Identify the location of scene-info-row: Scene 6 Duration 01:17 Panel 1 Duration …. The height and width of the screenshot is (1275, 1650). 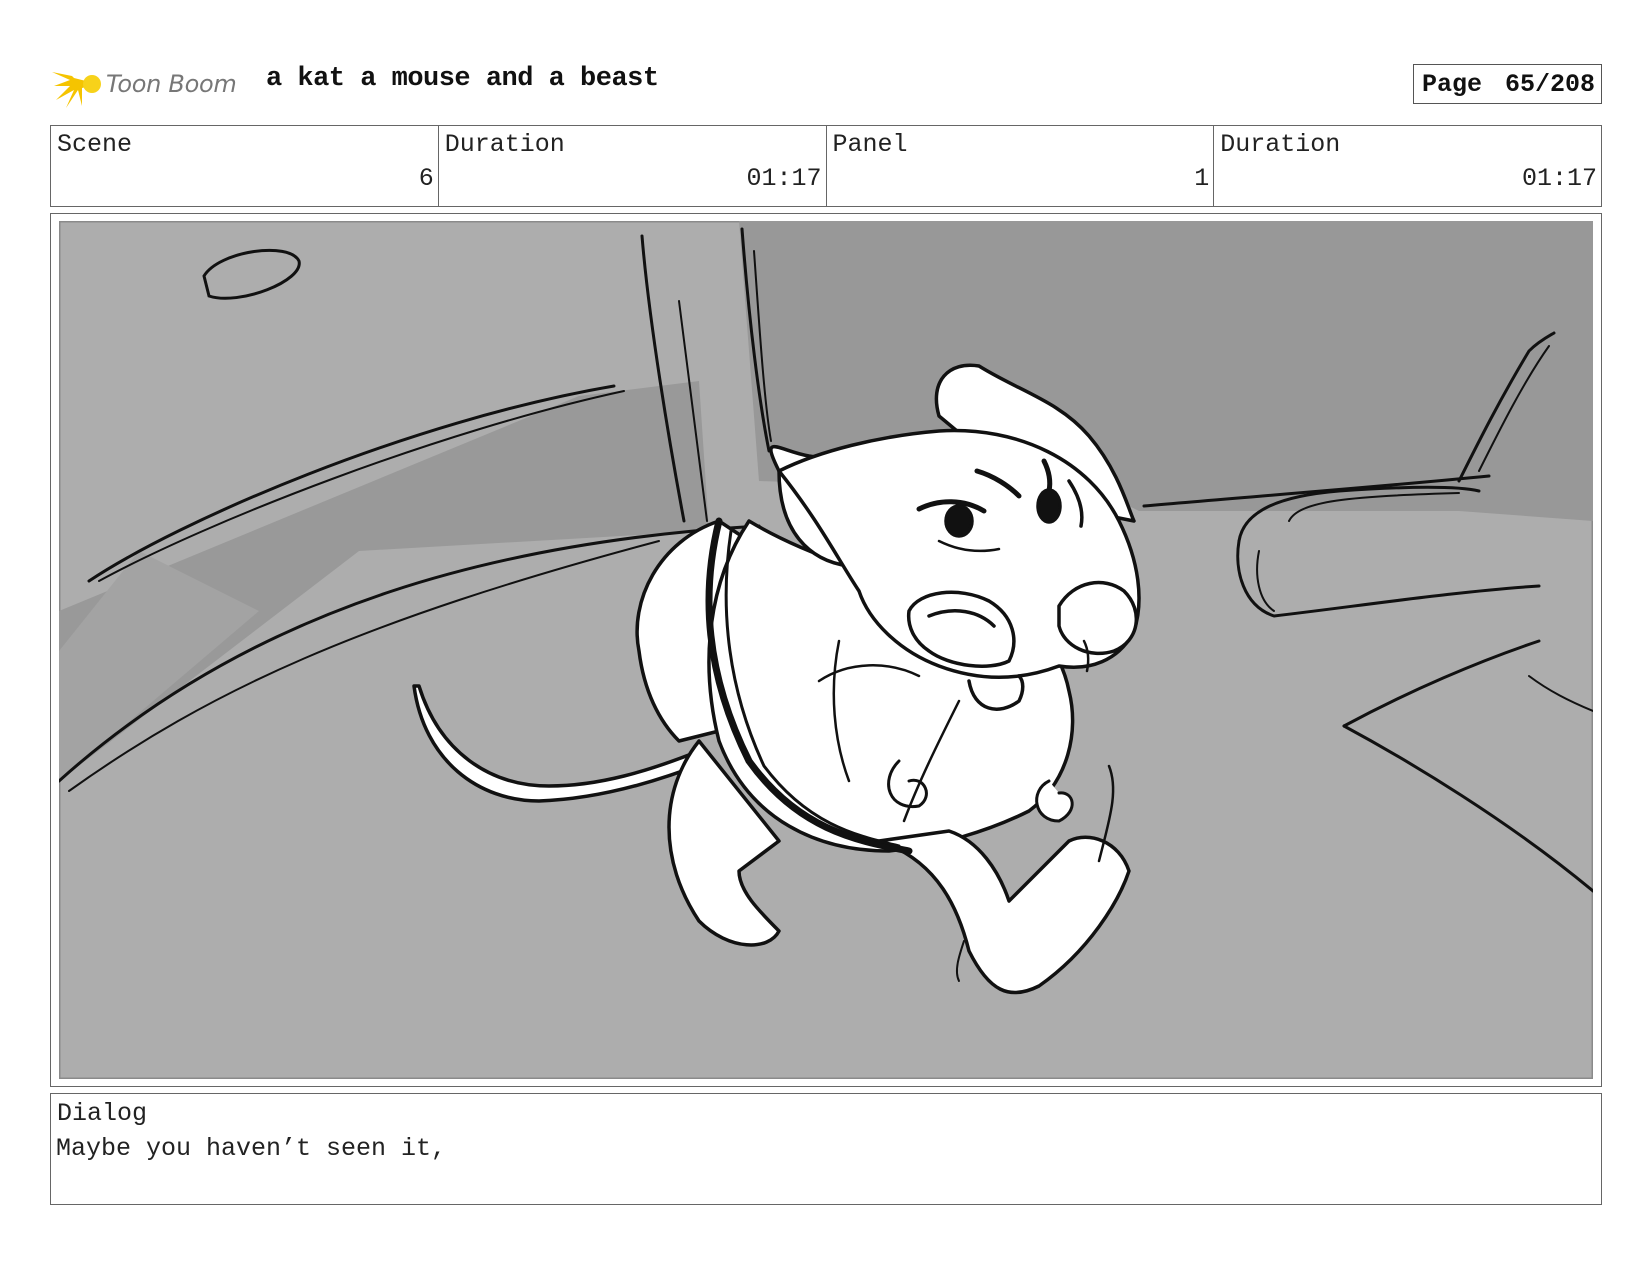
(826, 166).